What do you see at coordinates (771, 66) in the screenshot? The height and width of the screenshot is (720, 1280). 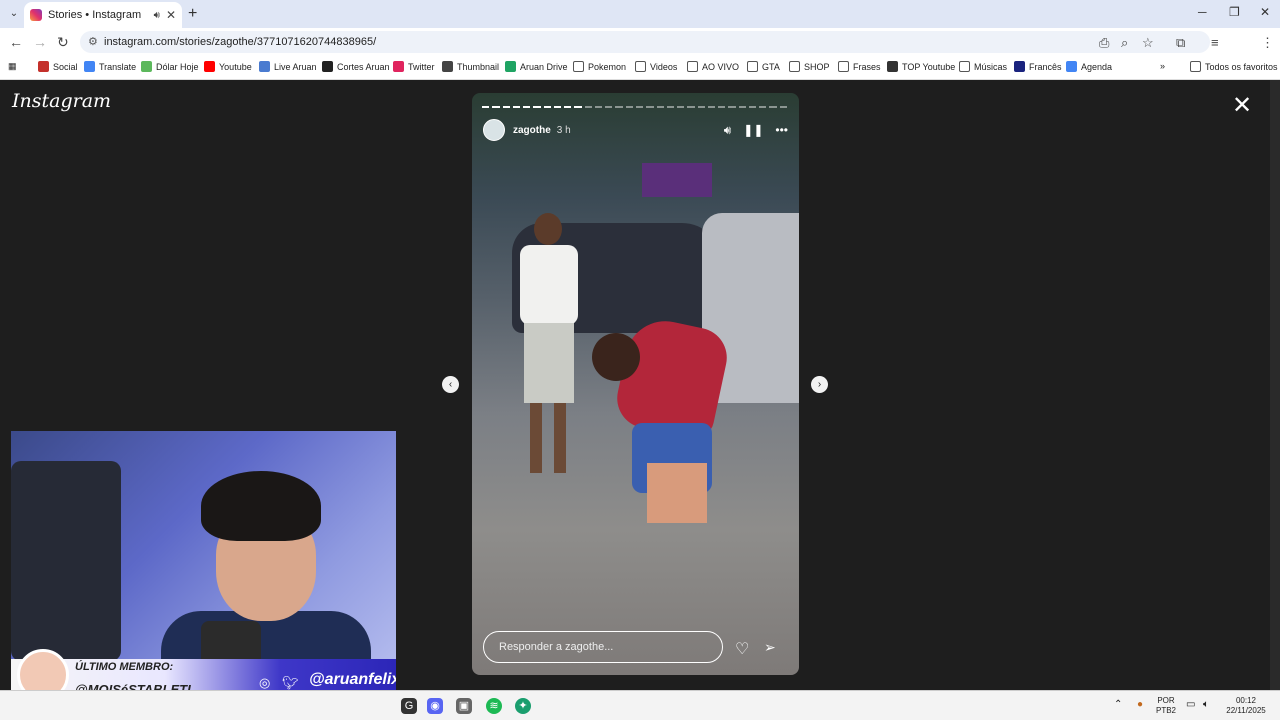 I see `bookmark-label: GTA` at bounding box center [771, 66].